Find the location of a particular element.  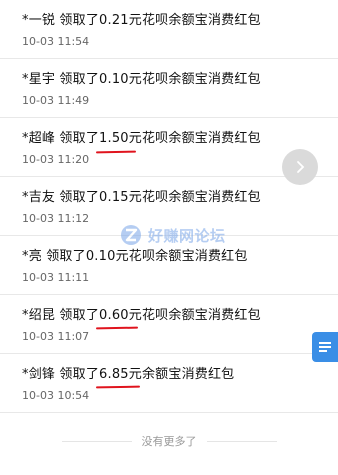

no-more-text: 没有更多了 is located at coordinates (169, 441).